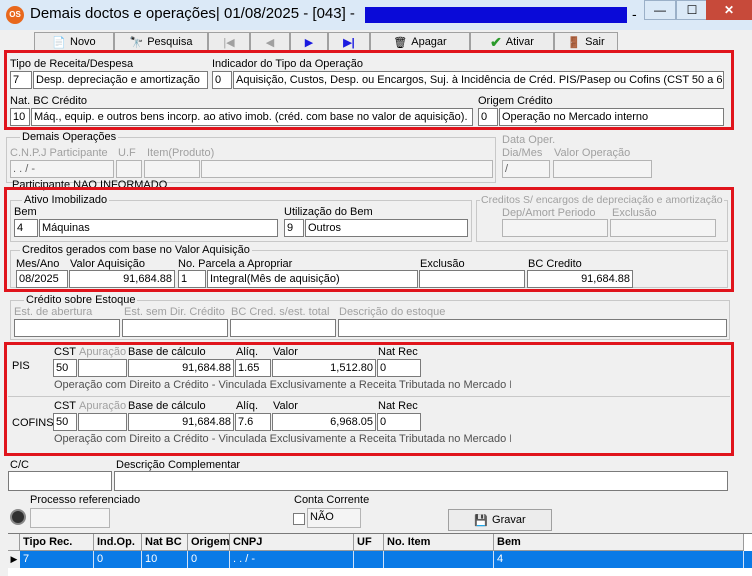  Describe the element at coordinates (439, 542) in the screenshot. I see `grid-column-header: No. Item` at that location.